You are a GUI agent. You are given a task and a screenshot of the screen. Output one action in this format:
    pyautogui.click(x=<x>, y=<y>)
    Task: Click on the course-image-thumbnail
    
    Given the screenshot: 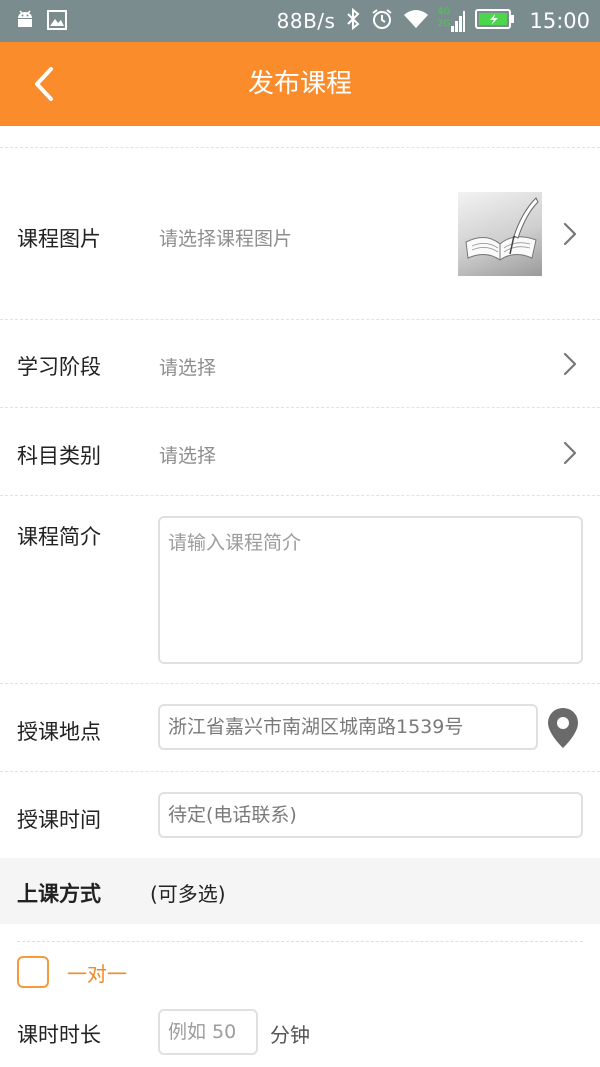 What is the action you would take?
    pyautogui.click(x=500, y=234)
    